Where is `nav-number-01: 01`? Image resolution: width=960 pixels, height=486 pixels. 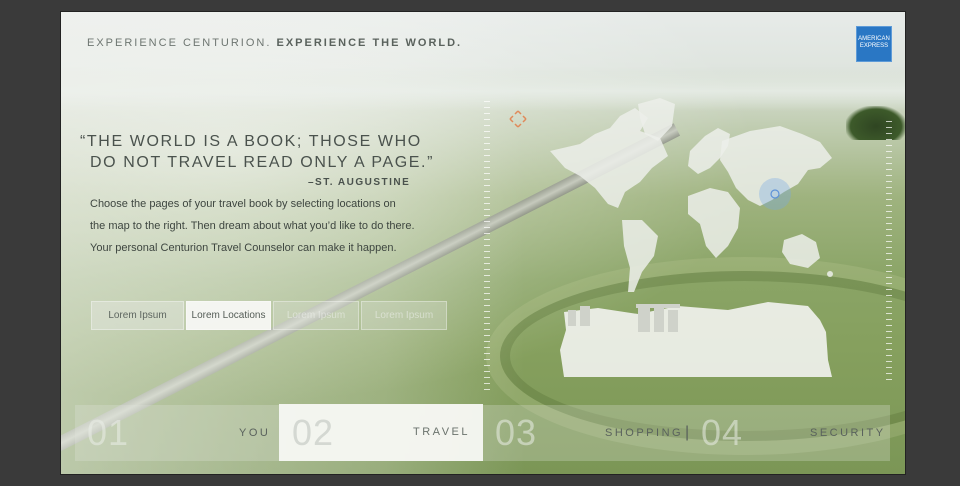 nav-number-01: 01 is located at coordinates (108, 432).